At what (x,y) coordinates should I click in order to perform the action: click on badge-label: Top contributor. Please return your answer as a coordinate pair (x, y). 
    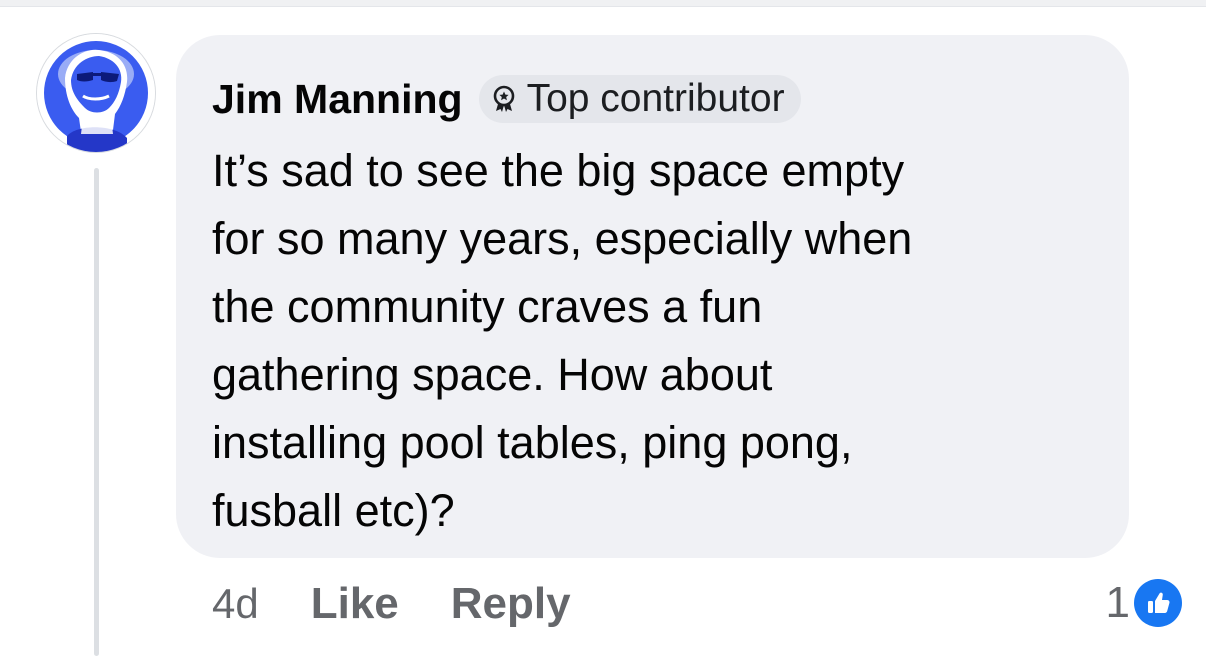
    Looking at the image, I should click on (655, 98).